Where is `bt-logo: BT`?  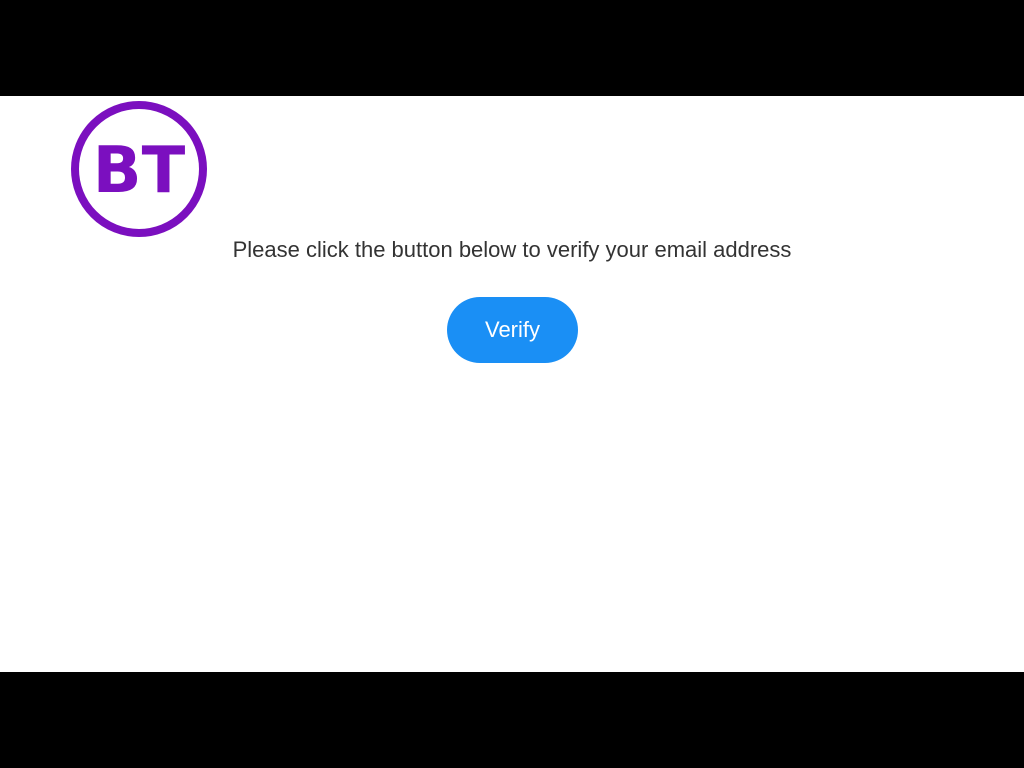 bt-logo: BT is located at coordinates (139, 169).